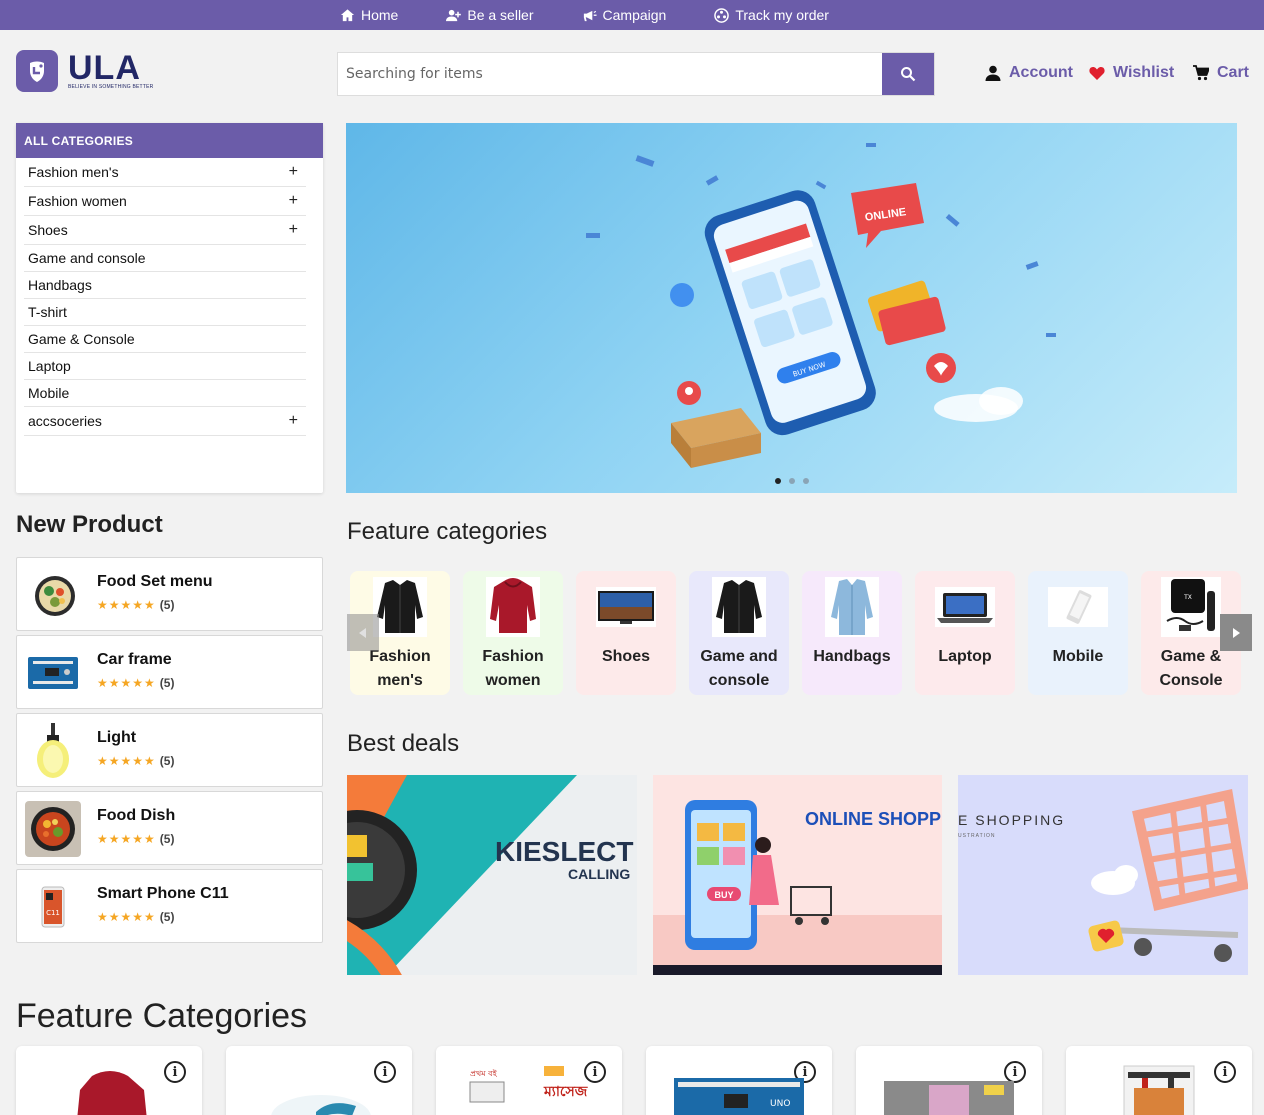 This screenshot has height=1115, width=1264. I want to click on top-bar: Home Be a seller Campaign Track my order, so click(632, 15).